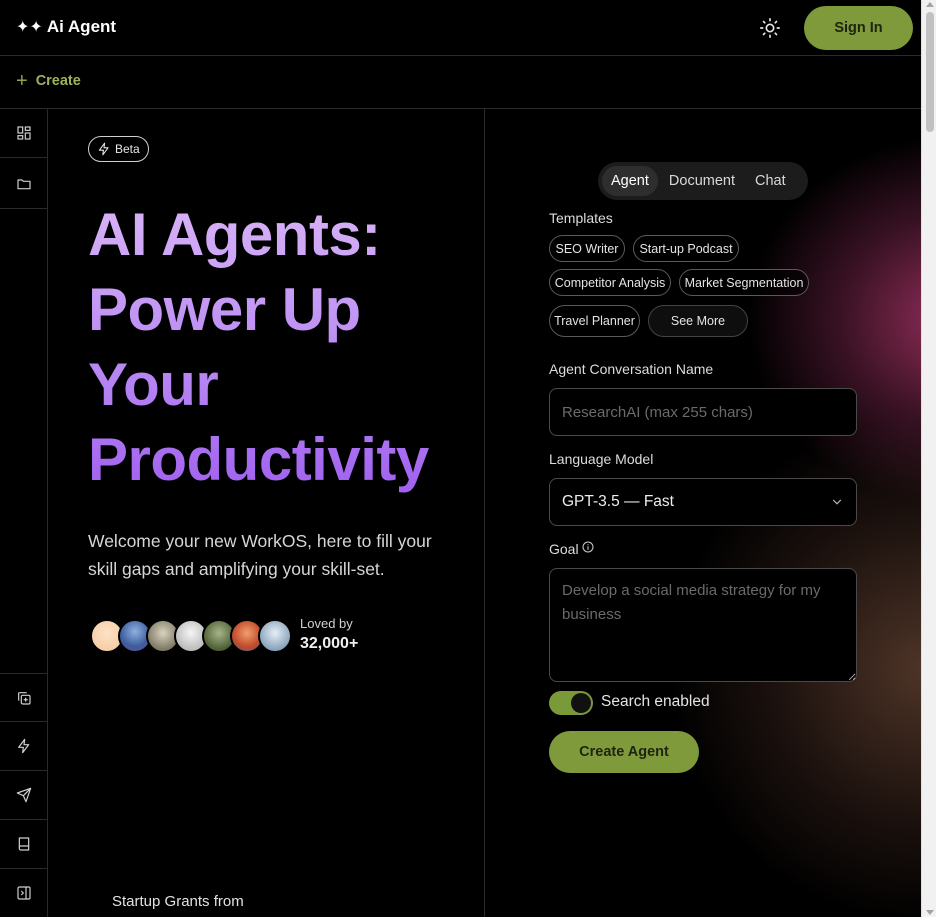 This screenshot has height=917, width=936. I want to click on loved-by-count: 32,000+, so click(329, 643).